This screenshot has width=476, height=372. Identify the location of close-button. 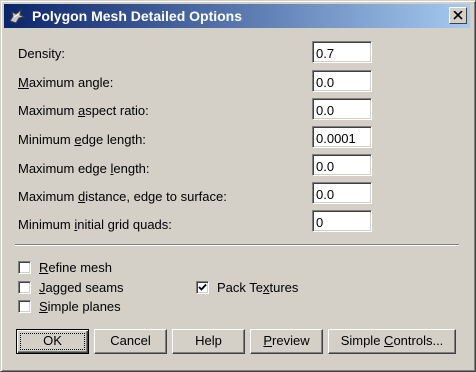
(458, 15).